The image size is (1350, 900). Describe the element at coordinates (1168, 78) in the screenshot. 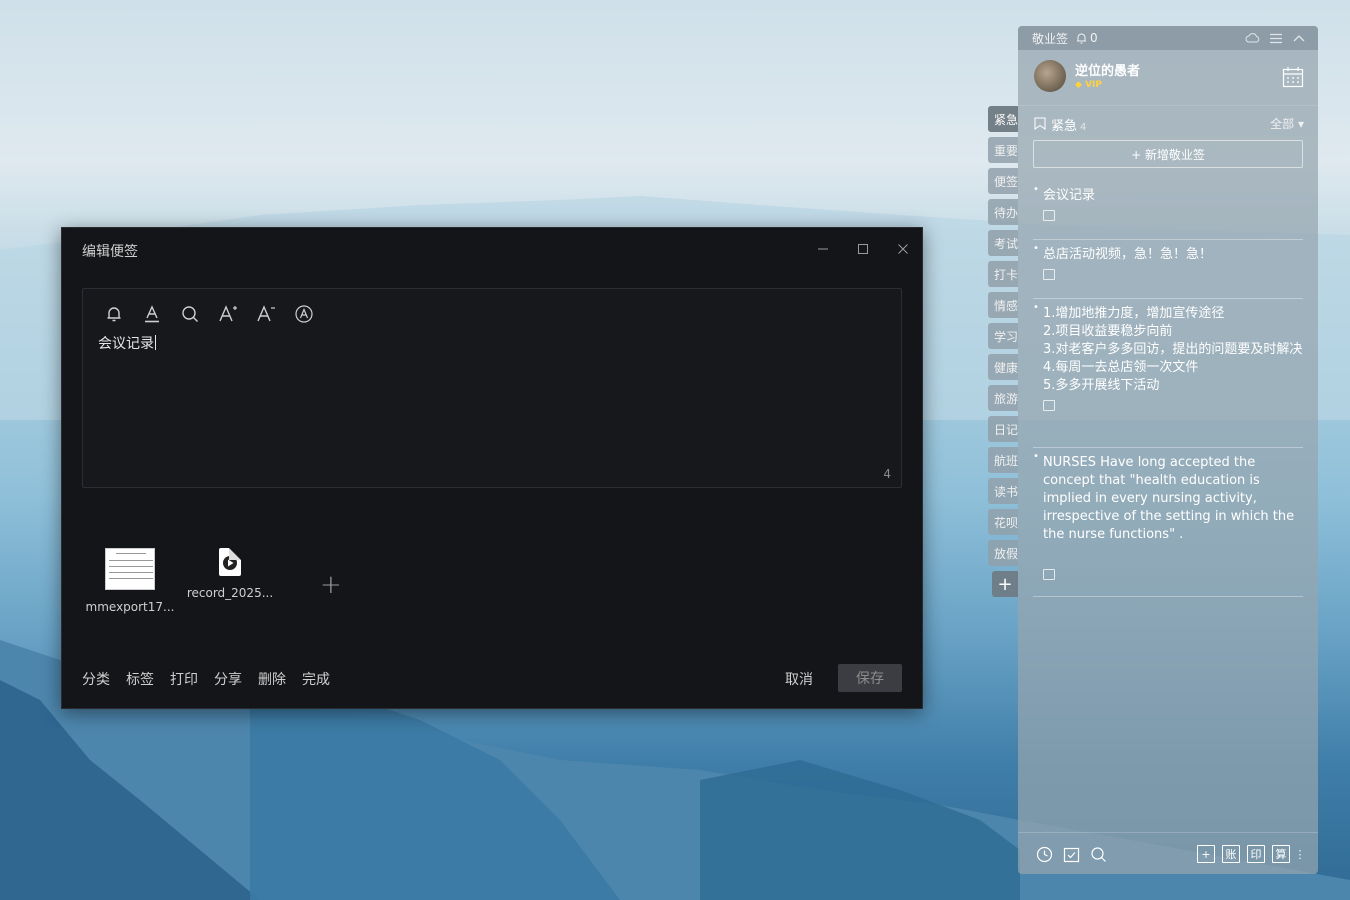

I see `user-area: 逆位的愚者 ◆ VIP` at that location.